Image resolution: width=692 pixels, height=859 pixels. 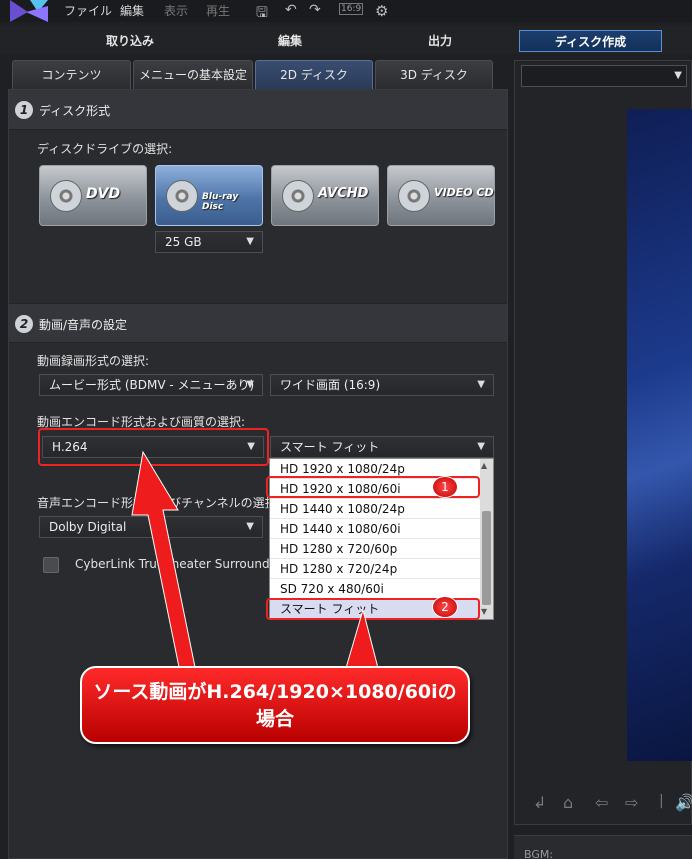 What do you see at coordinates (262, 14) in the screenshot?
I see `save-icon: 🖫` at bounding box center [262, 14].